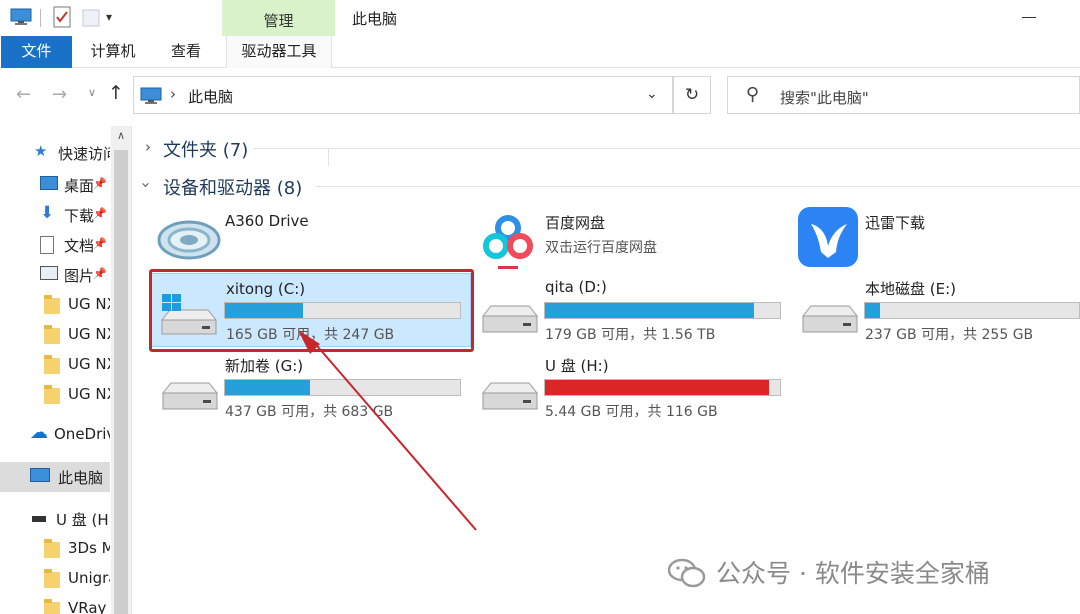 This screenshot has width=1080, height=614. I want to click on tab-drive-tools: 驱动器工具, so click(279, 52).